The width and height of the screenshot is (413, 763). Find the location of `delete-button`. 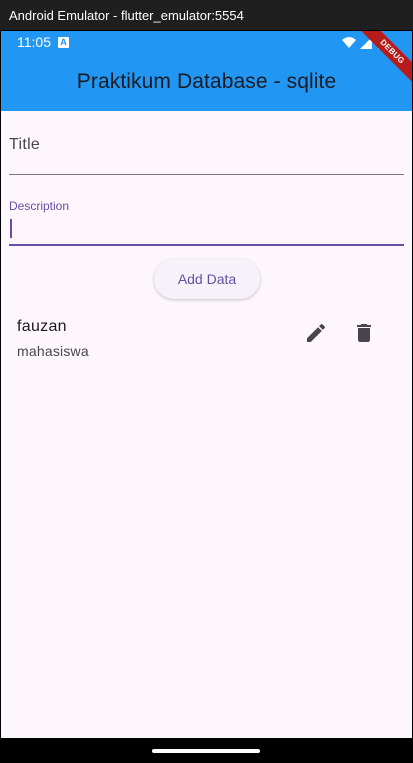

delete-button is located at coordinates (364, 333).